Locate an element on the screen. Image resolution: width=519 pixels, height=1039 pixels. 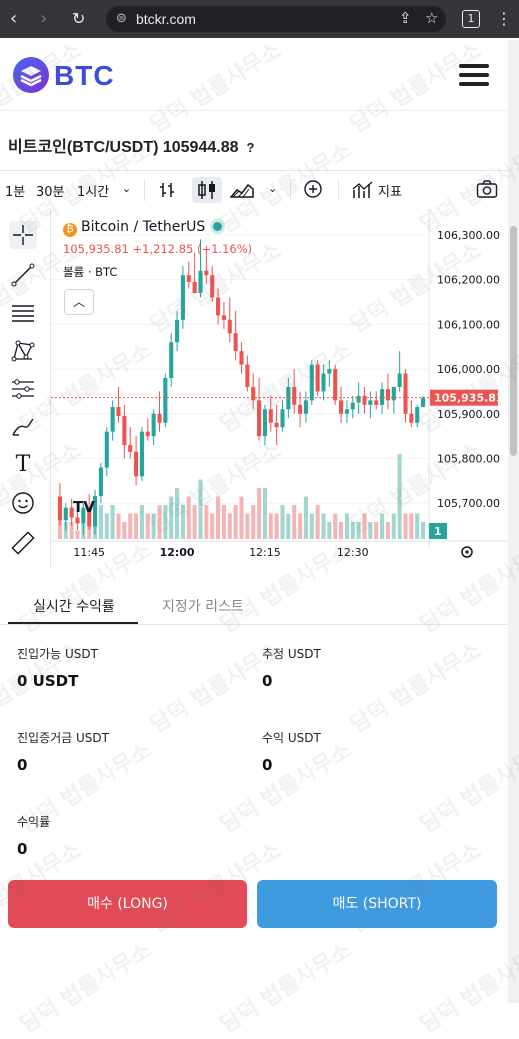
time-axis-label: 12:00 is located at coordinates (177, 552).